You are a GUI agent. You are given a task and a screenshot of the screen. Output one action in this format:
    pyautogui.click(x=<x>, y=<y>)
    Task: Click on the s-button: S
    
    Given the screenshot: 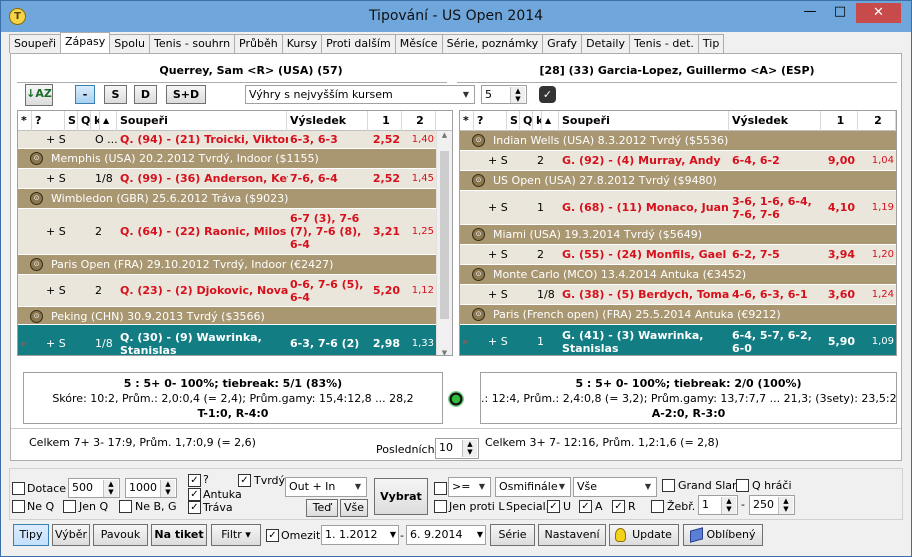 What is the action you would take?
    pyautogui.click(x=115, y=94)
    